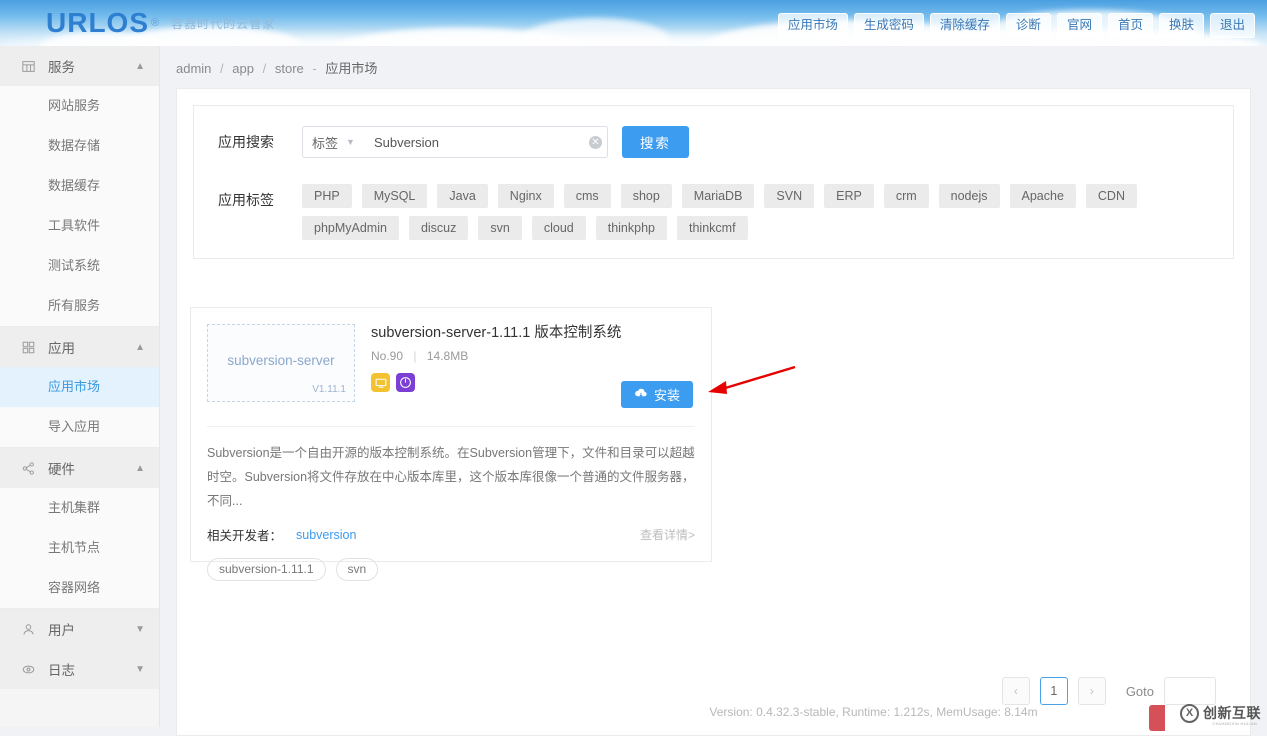 The image size is (1267, 736). Describe the element at coordinates (79, 306) in the screenshot. I see `sidebar-item-all-services: 所有服务` at that location.